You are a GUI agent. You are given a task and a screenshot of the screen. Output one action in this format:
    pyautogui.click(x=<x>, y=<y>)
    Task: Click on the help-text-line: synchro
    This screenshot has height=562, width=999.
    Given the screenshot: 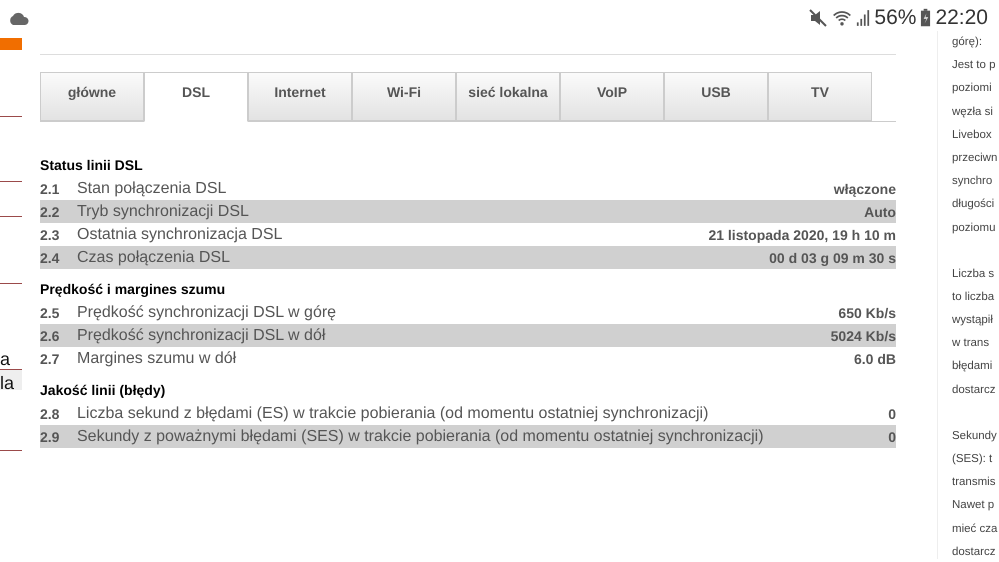 What is the action you would take?
    pyautogui.click(x=973, y=182)
    